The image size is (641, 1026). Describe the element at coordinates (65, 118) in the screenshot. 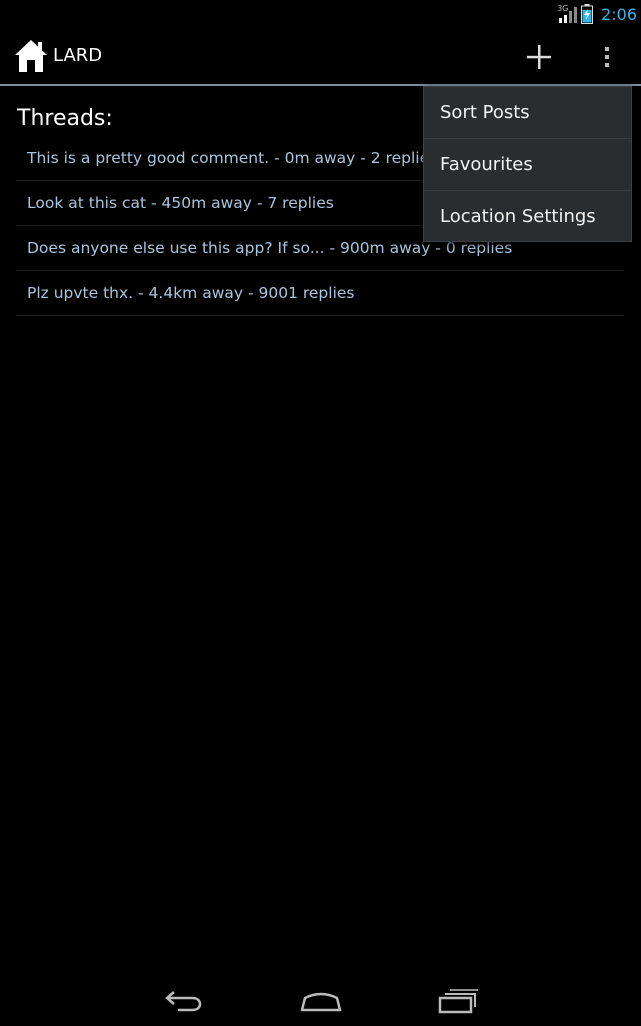

I see `threads-heading: Threads:` at that location.